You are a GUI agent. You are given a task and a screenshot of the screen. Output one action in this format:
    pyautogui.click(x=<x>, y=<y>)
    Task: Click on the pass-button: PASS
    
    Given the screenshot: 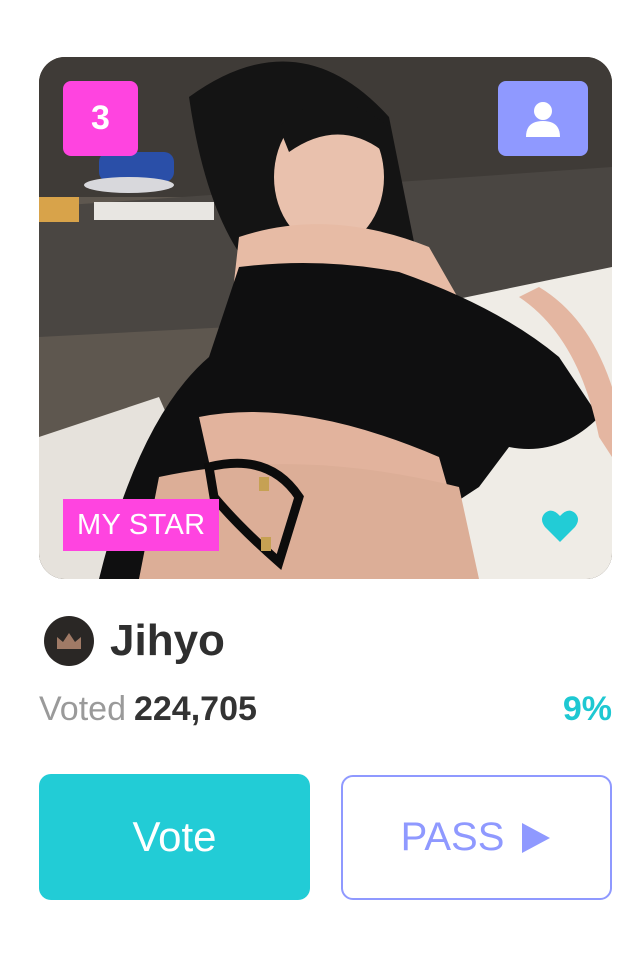 What is the action you would take?
    pyautogui.click(x=476, y=837)
    